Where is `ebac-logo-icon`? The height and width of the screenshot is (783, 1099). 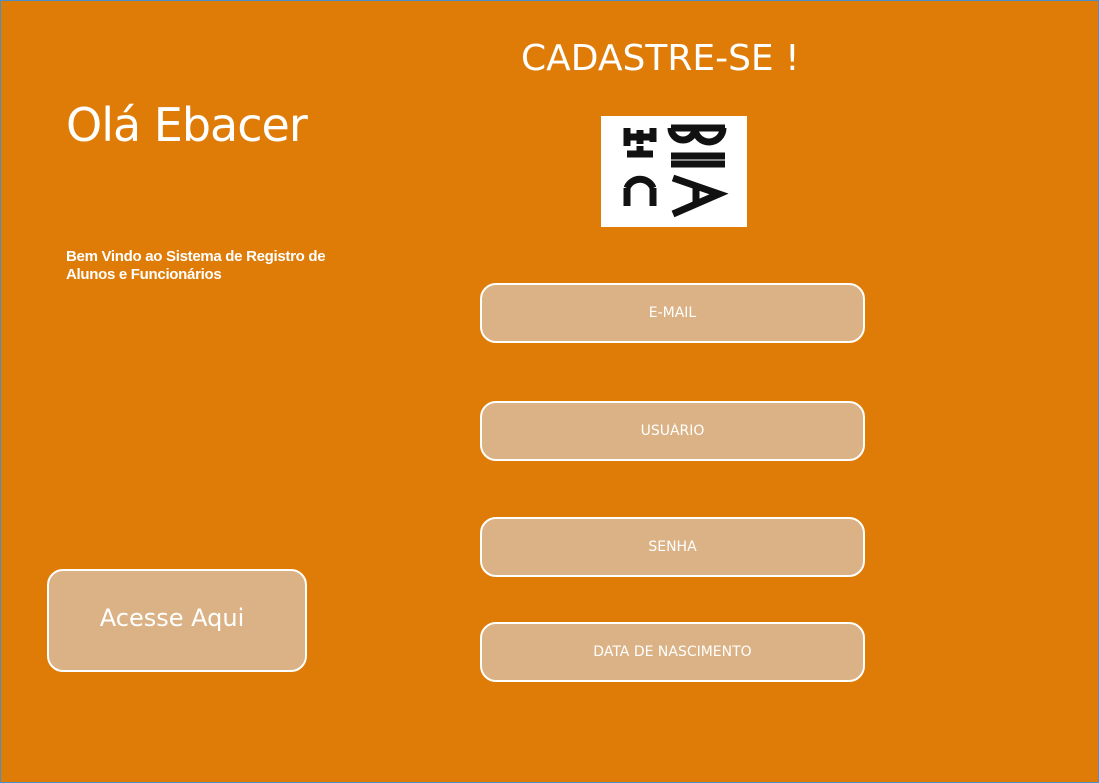
ebac-logo-icon is located at coordinates (674, 171).